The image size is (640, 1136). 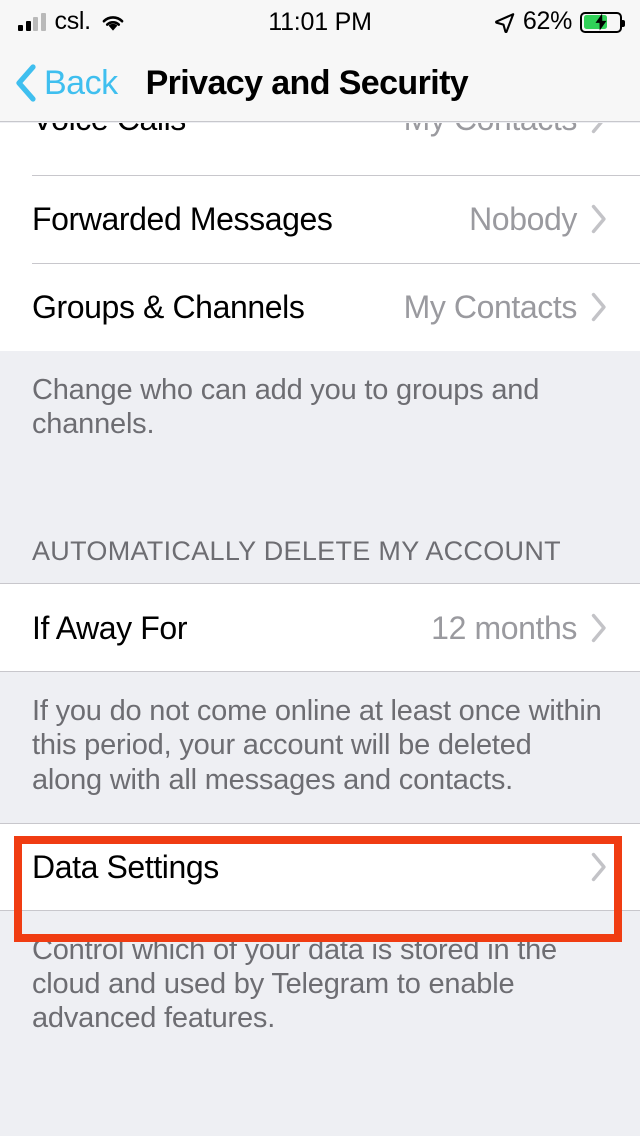 I want to click on row-voice-calls-label: Voice Calls, so click(x=109, y=129).